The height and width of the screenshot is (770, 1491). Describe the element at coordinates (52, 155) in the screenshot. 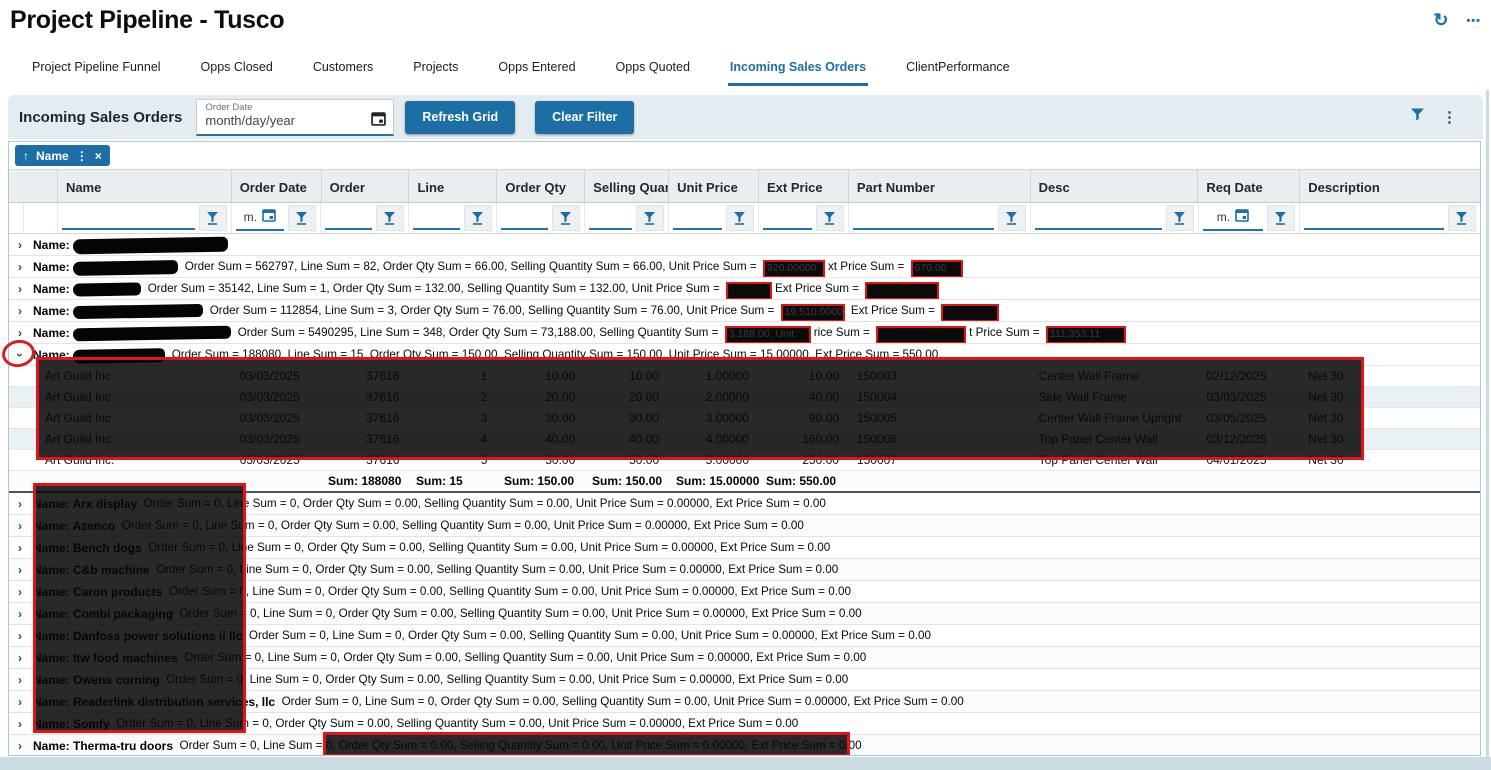

I see `group-chip-label: Name` at that location.